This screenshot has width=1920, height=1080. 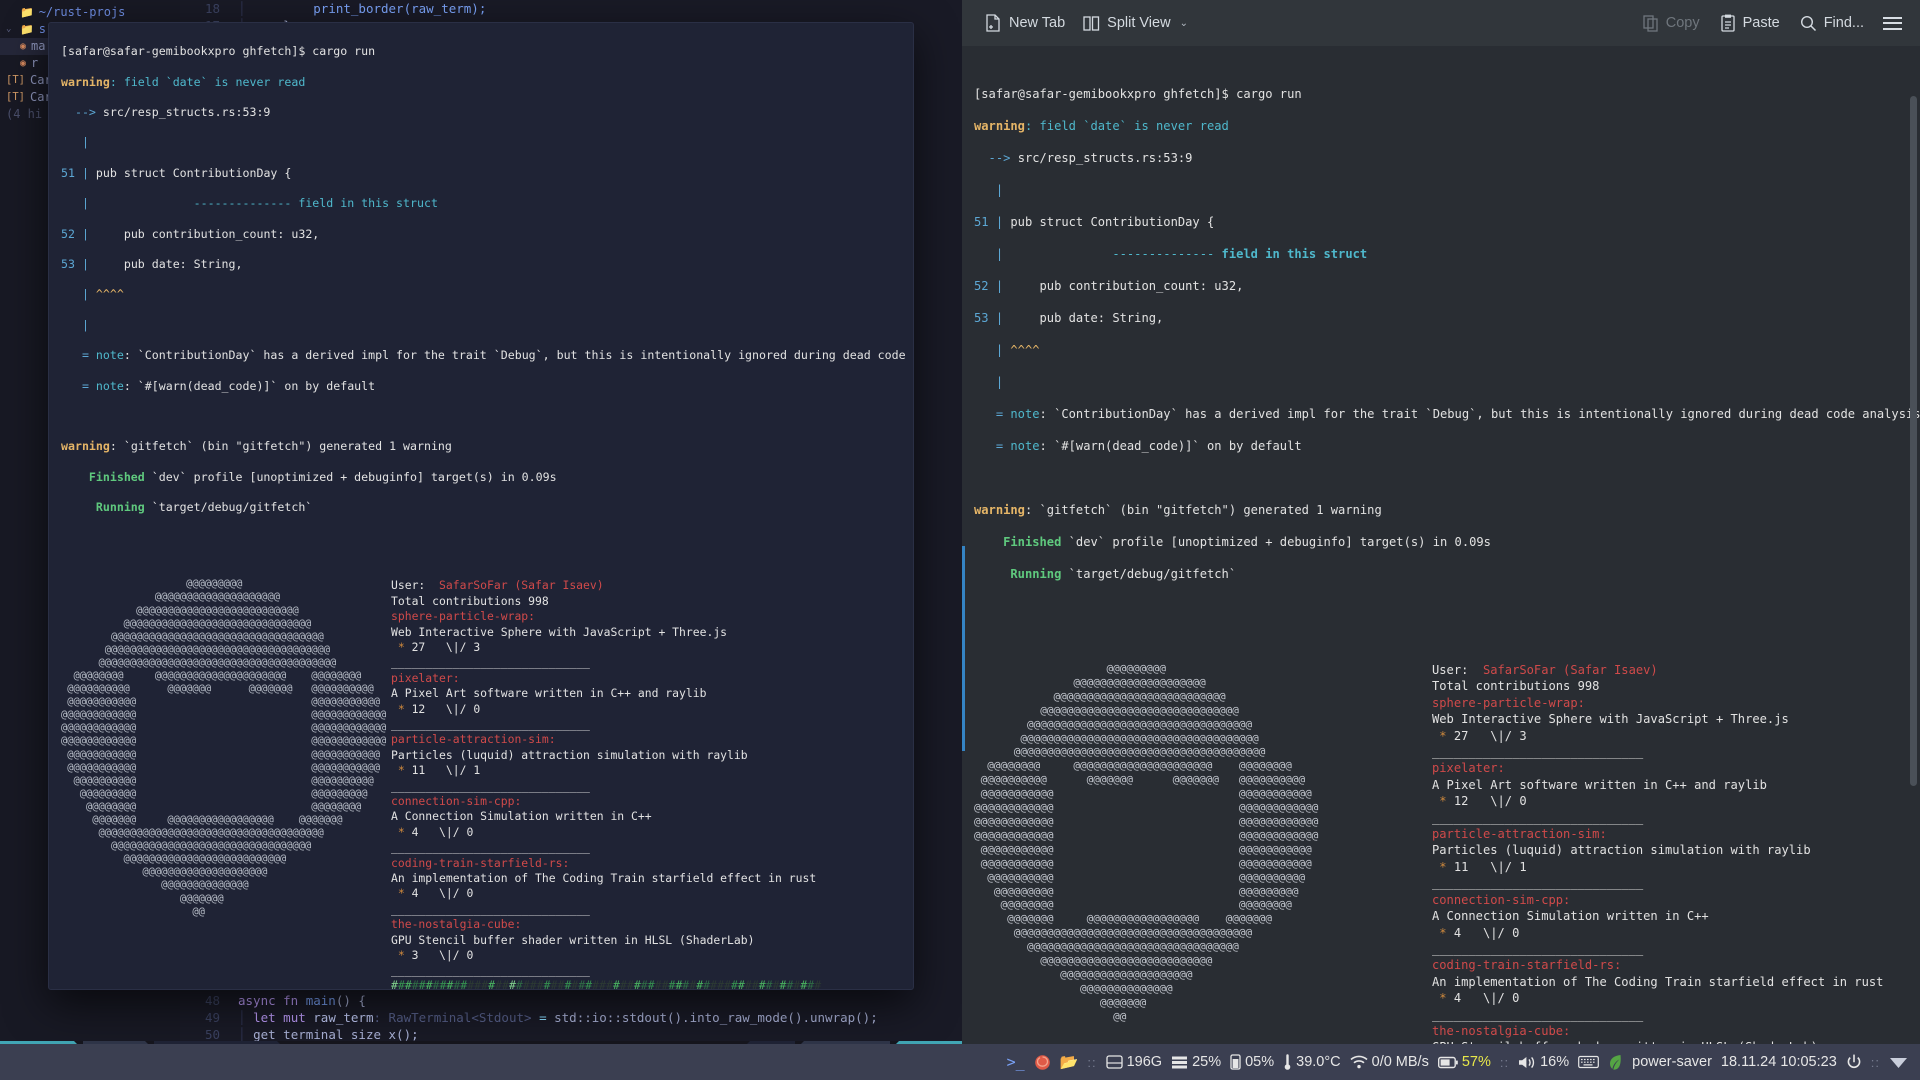 What do you see at coordinates (1570, 670) in the screenshot?
I see `user-value: SafarSoFar (Safar Isaev)` at bounding box center [1570, 670].